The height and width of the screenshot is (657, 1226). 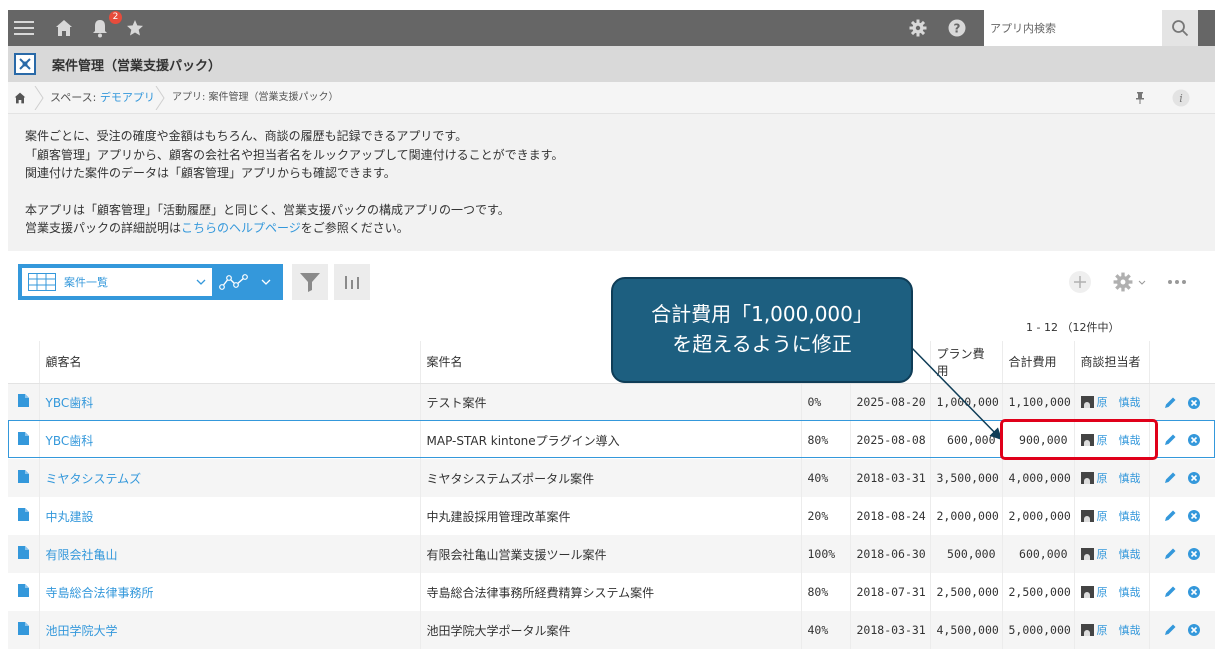 What do you see at coordinates (24, 28) in the screenshot?
I see `menu-icon` at bounding box center [24, 28].